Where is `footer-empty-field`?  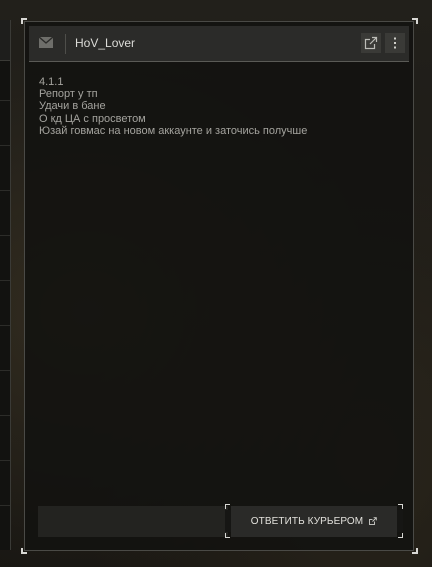
footer-empty-field is located at coordinates (133, 521).